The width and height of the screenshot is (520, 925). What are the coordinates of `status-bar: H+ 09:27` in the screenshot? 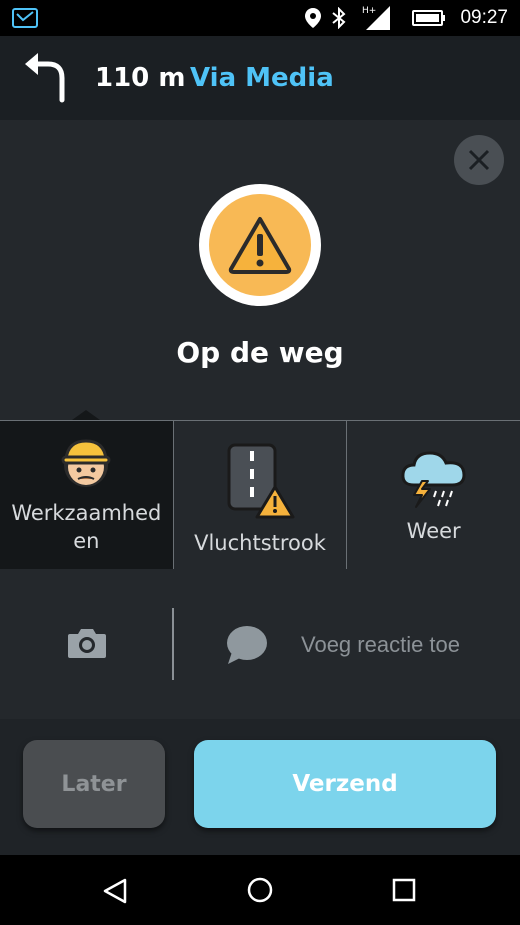 It's located at (260, 18).